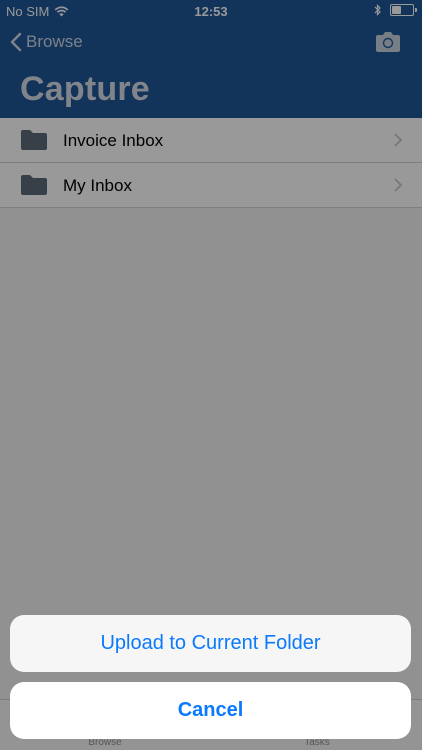 The width and height of the screenshot is (422, 750). I want to click on cancel-button: Cancel, so click(210, 710).